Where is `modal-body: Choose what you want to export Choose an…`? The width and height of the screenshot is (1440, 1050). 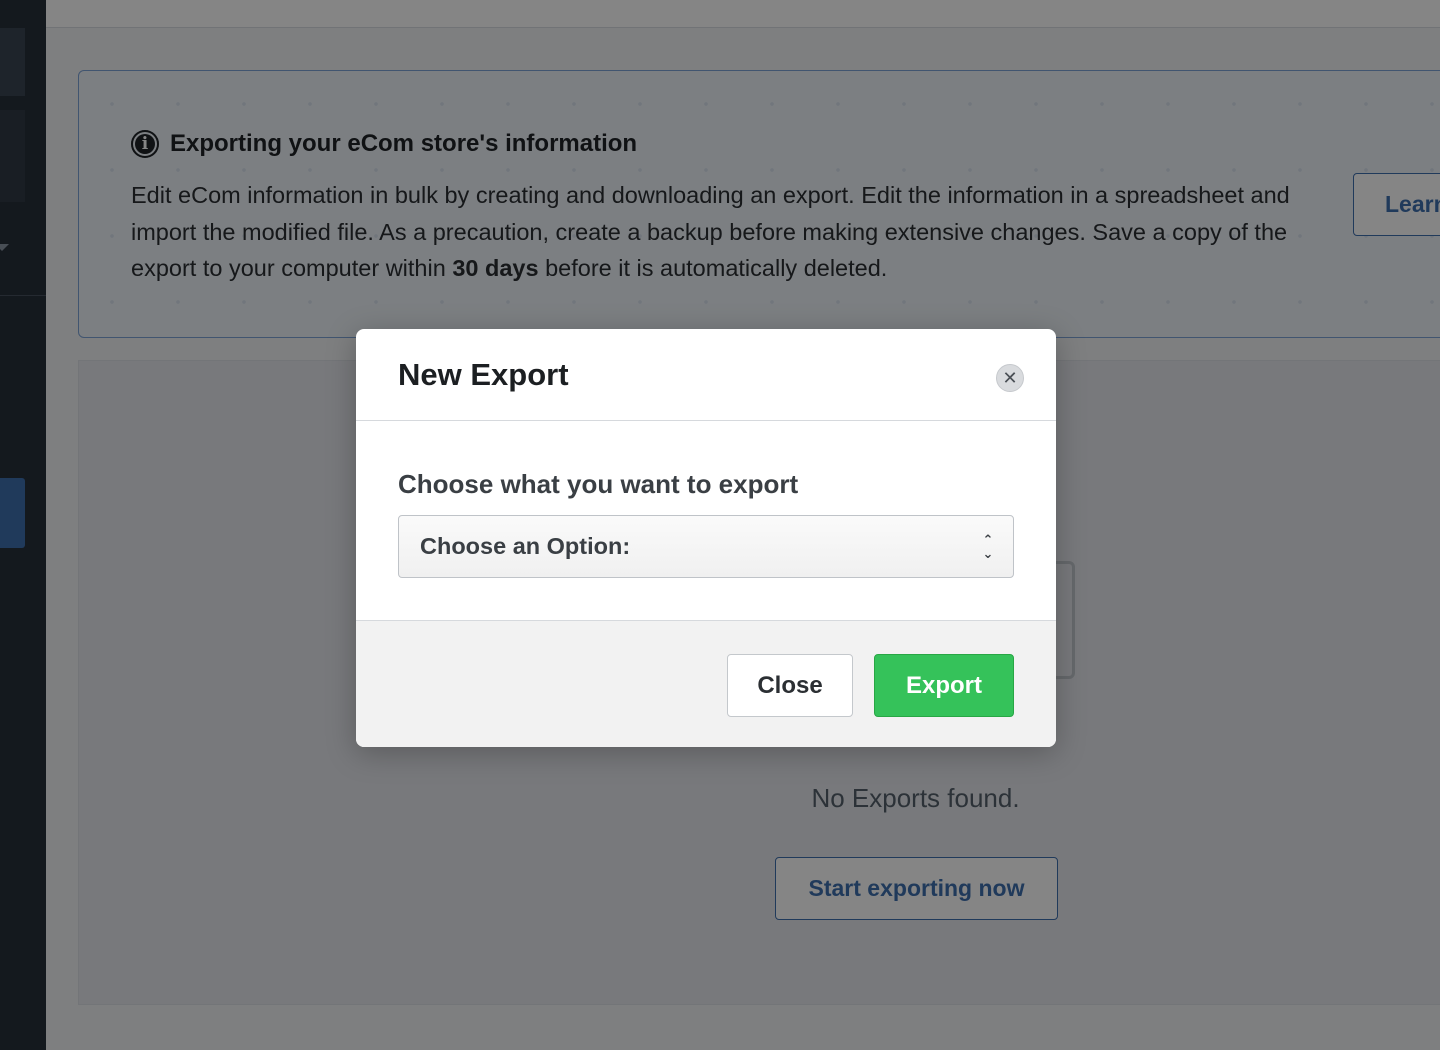
modal-body: Choose what you want to export Choose an… is located at coordinates (706, 520).